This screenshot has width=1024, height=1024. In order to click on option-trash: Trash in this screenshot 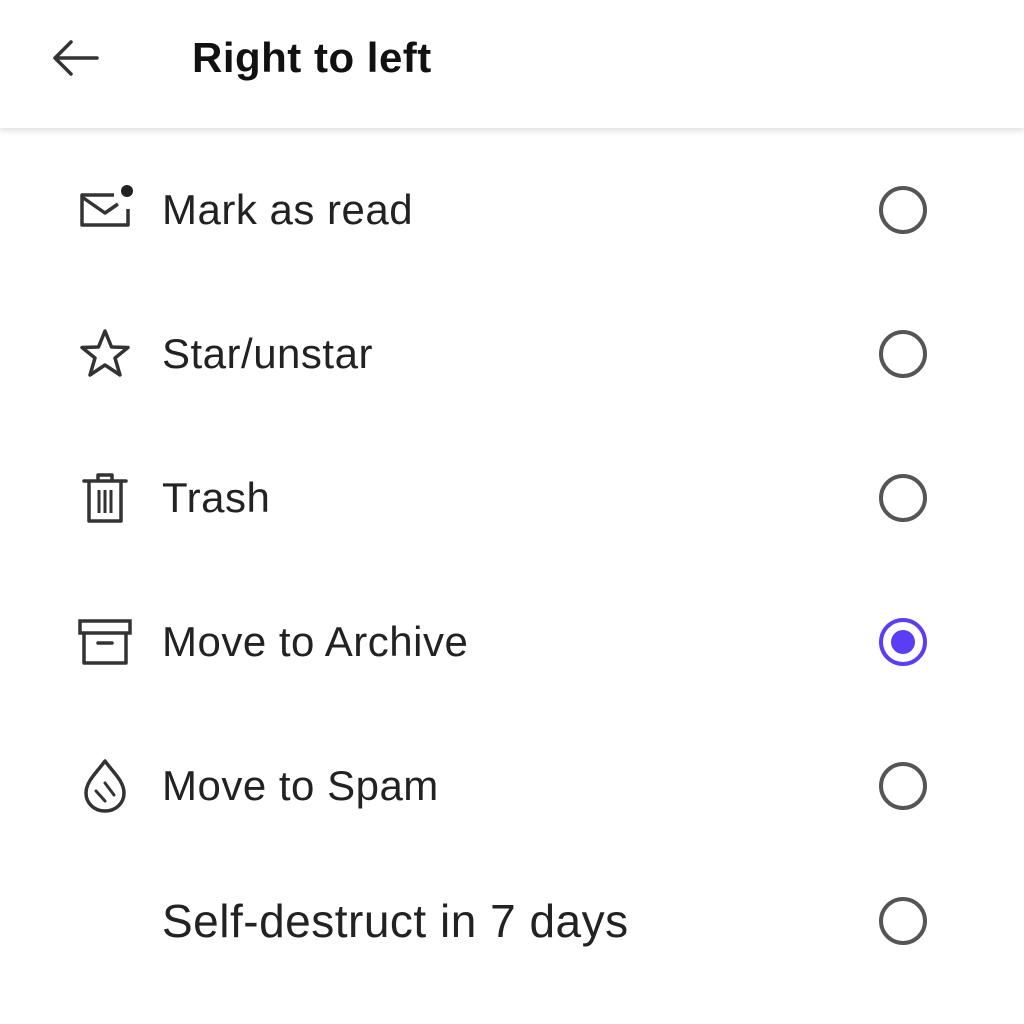, I will do `click(512, 498)`.